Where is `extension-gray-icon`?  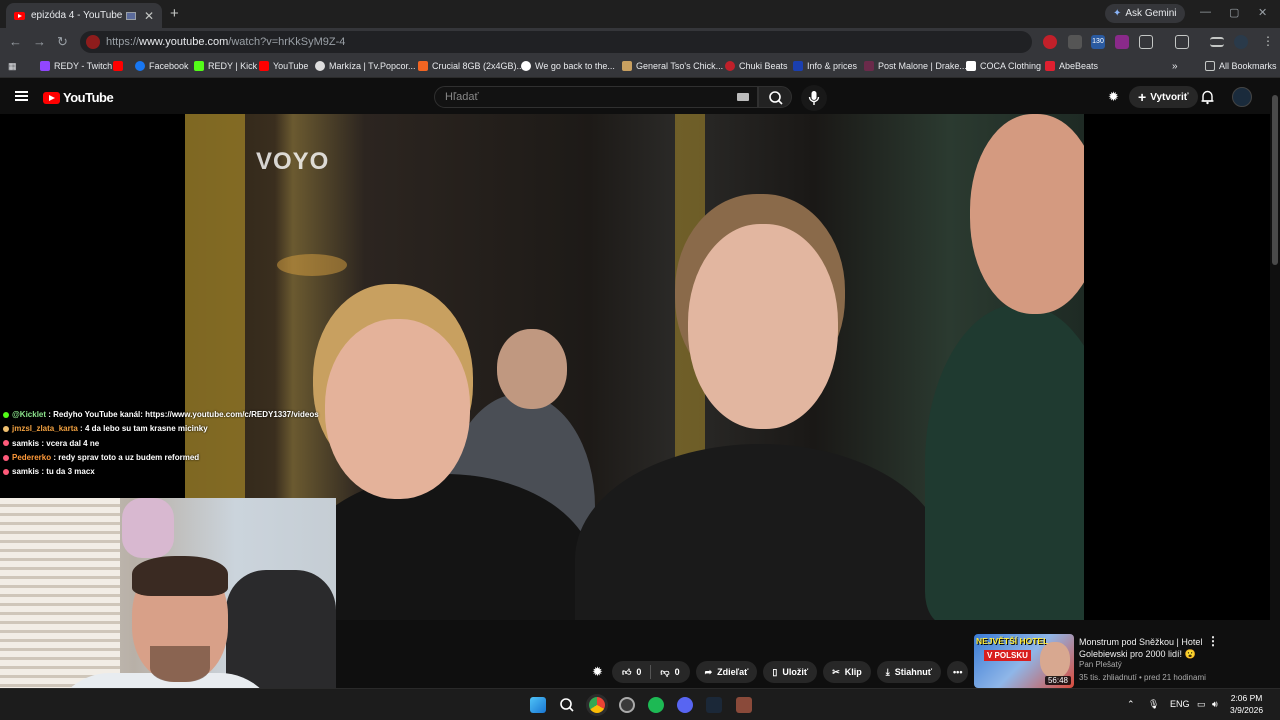
extension-gray-icon is located at coordinates (1075, 42).